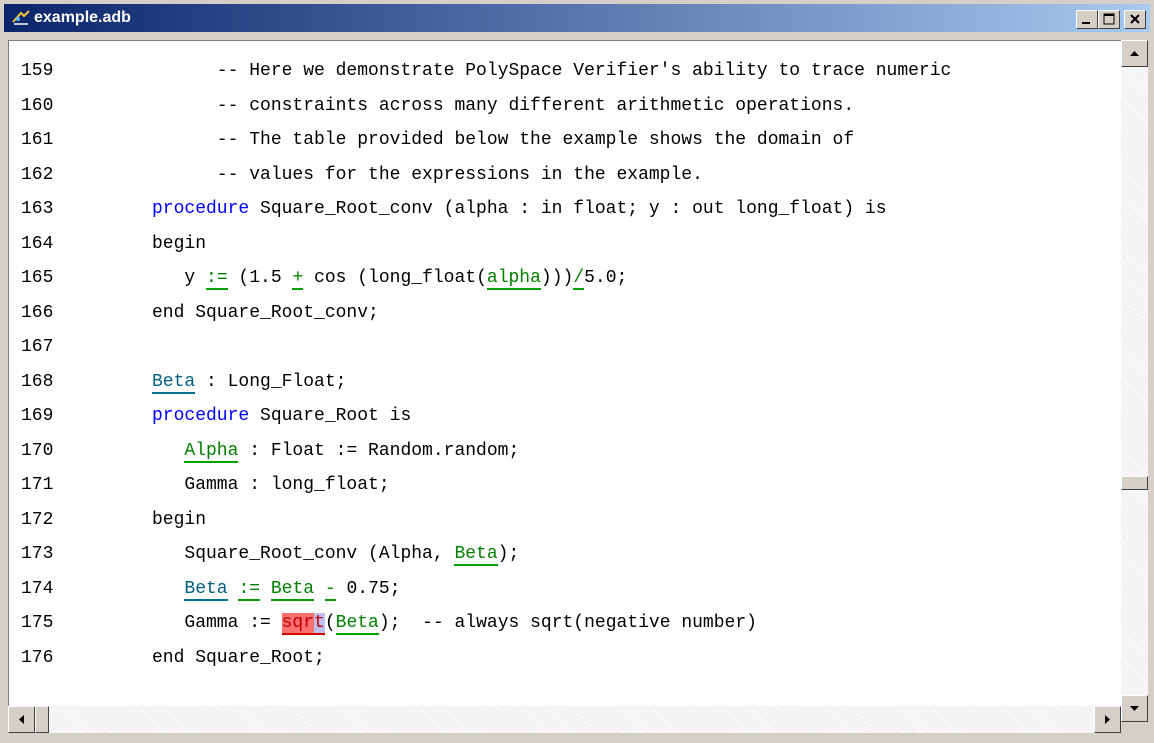 This screenshot has height=743, width=1154. What do you see at coordinates (37, 278) in the screenshot?
I see `line-number: 165` at bounding box center [37, 278].